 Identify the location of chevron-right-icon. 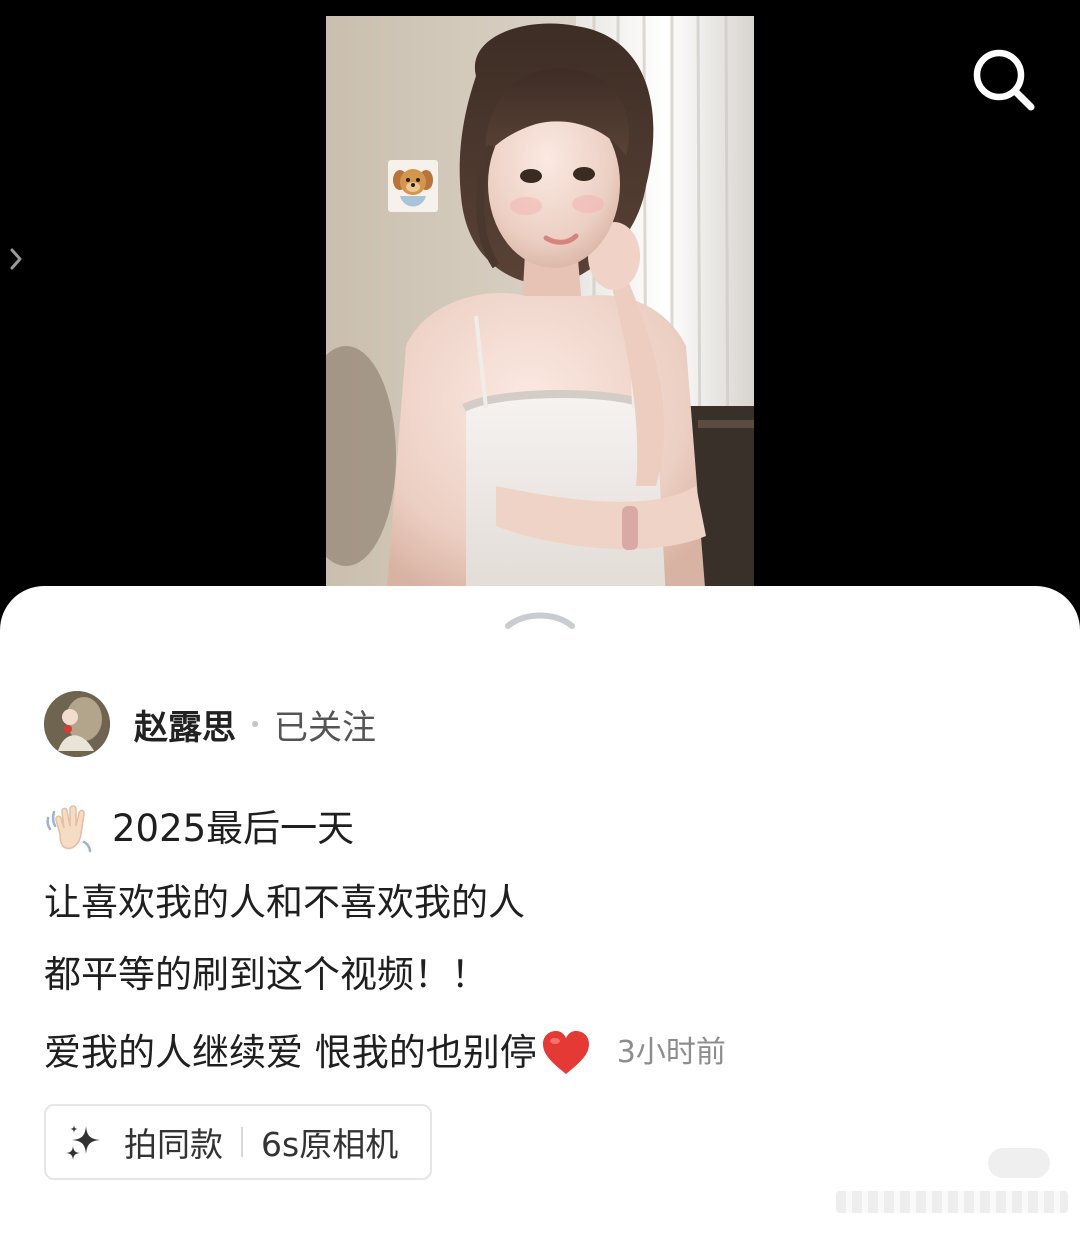
(16, 259).